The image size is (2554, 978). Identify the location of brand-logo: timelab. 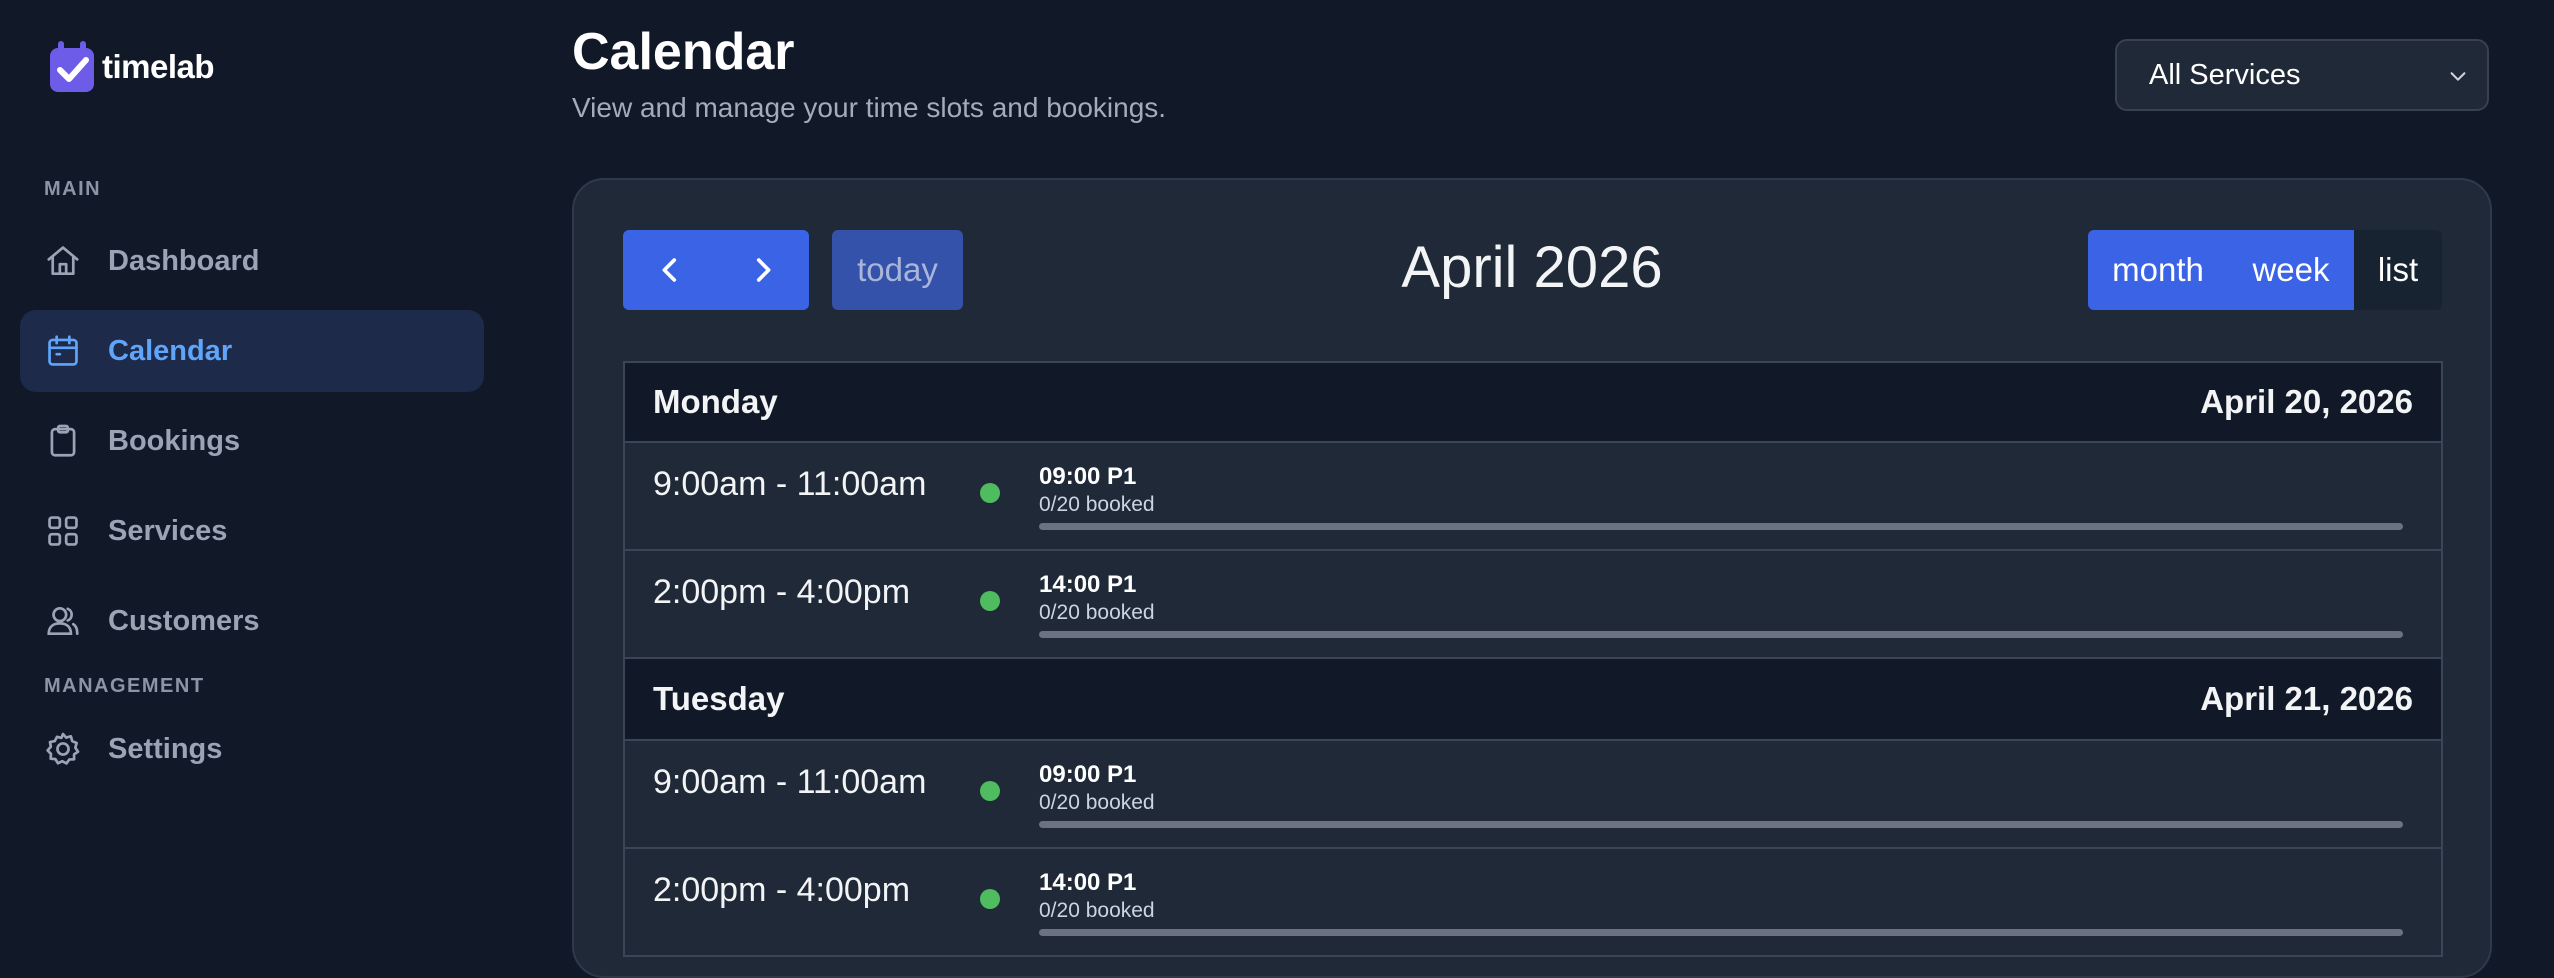
(130, 67).